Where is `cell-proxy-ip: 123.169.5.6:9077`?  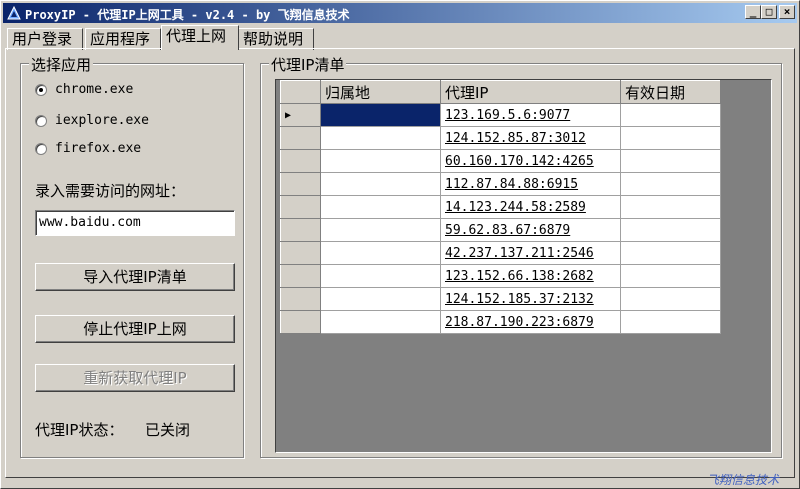
cell-proxy-ip: 123.169.5.6:9077 is located at coordinates (530, 115).